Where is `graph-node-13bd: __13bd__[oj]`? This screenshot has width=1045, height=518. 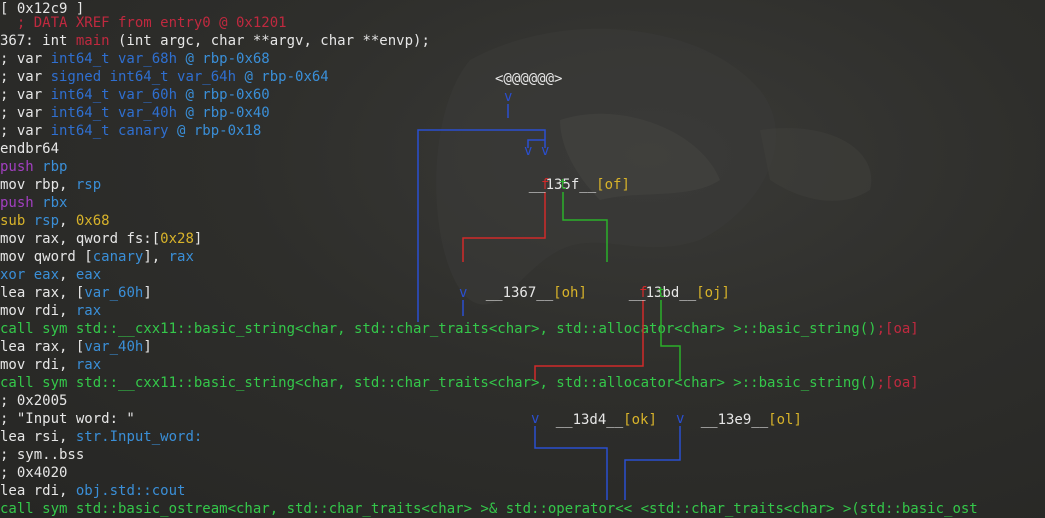
graph-node-13bd: __13bd__[oj] is located at coordinates (662, 283).